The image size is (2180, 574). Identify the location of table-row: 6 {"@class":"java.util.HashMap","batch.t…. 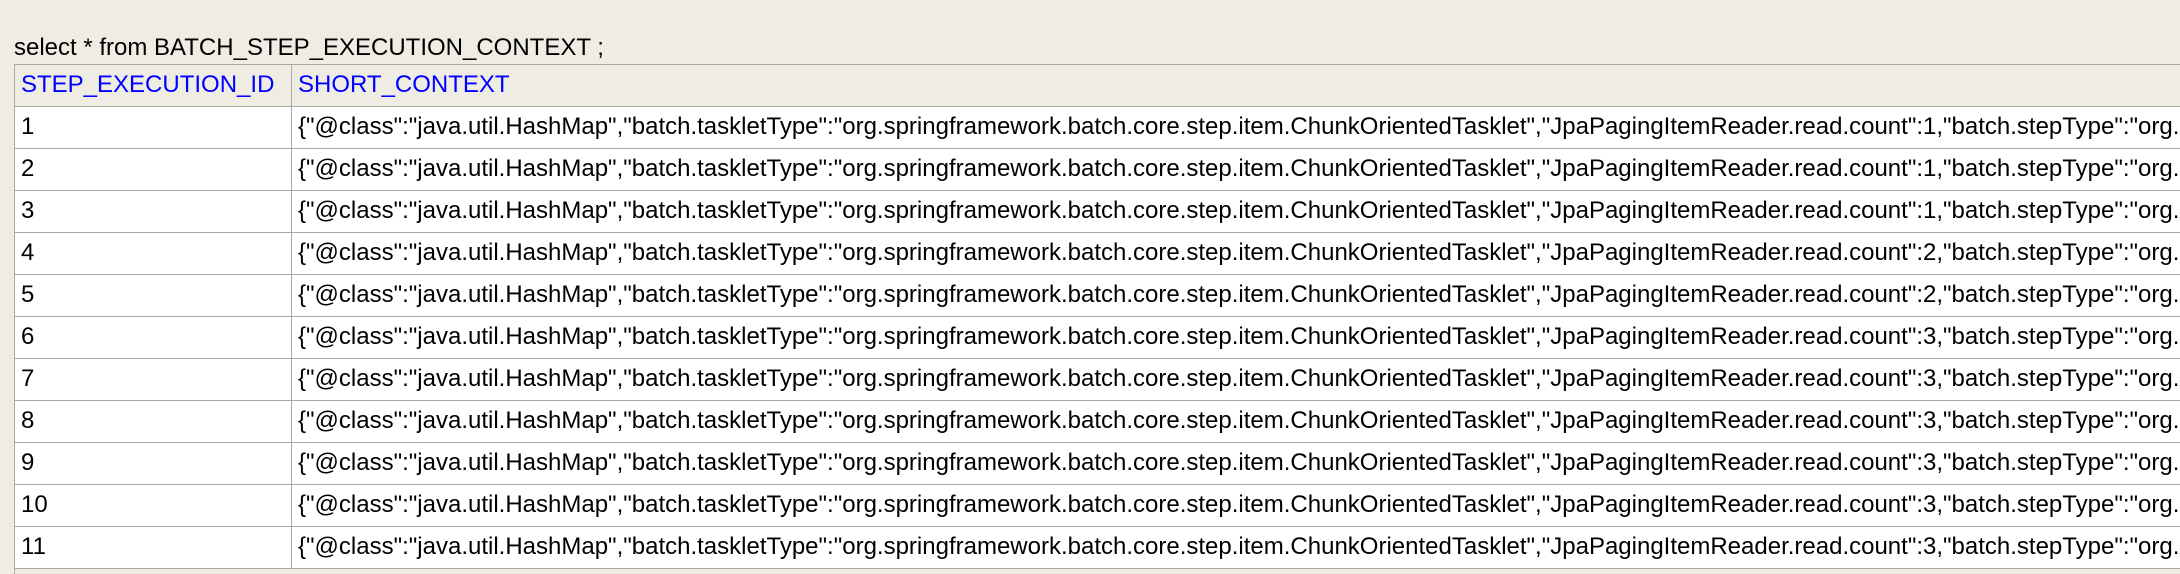
(1097, 338).